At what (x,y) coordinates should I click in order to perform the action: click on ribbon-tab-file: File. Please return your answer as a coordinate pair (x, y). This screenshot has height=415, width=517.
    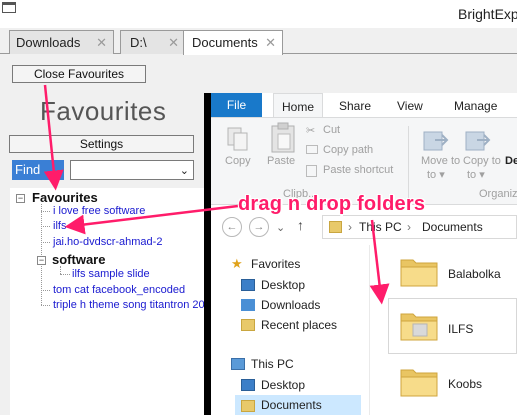
    Looking at the image, I should click on (236, 105).